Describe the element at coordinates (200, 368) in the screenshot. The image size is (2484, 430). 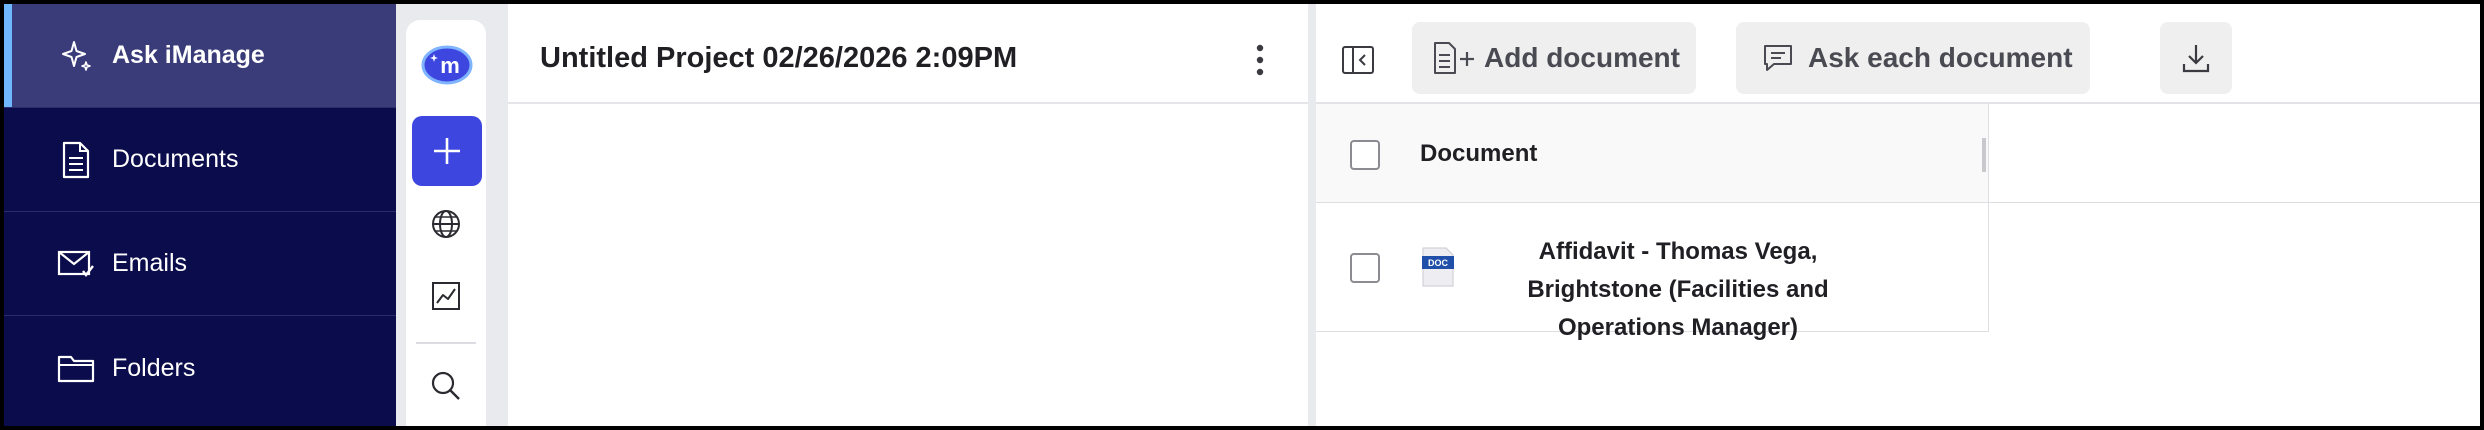
I see `nav-item-folders: Folders` at that location.